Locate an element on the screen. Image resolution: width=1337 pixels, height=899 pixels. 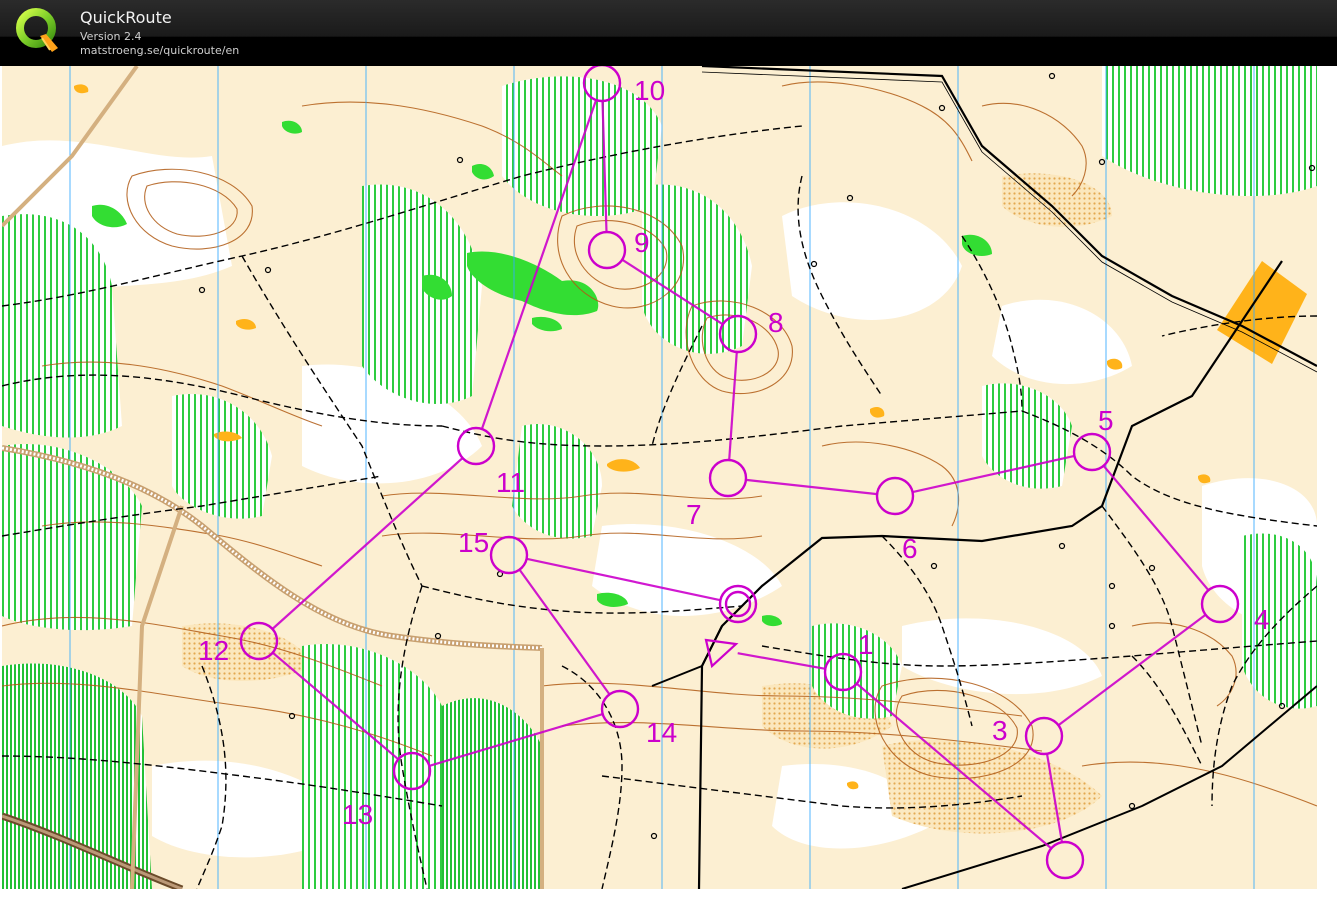
control-number-label: 12 is located at coordinates (213, 650).